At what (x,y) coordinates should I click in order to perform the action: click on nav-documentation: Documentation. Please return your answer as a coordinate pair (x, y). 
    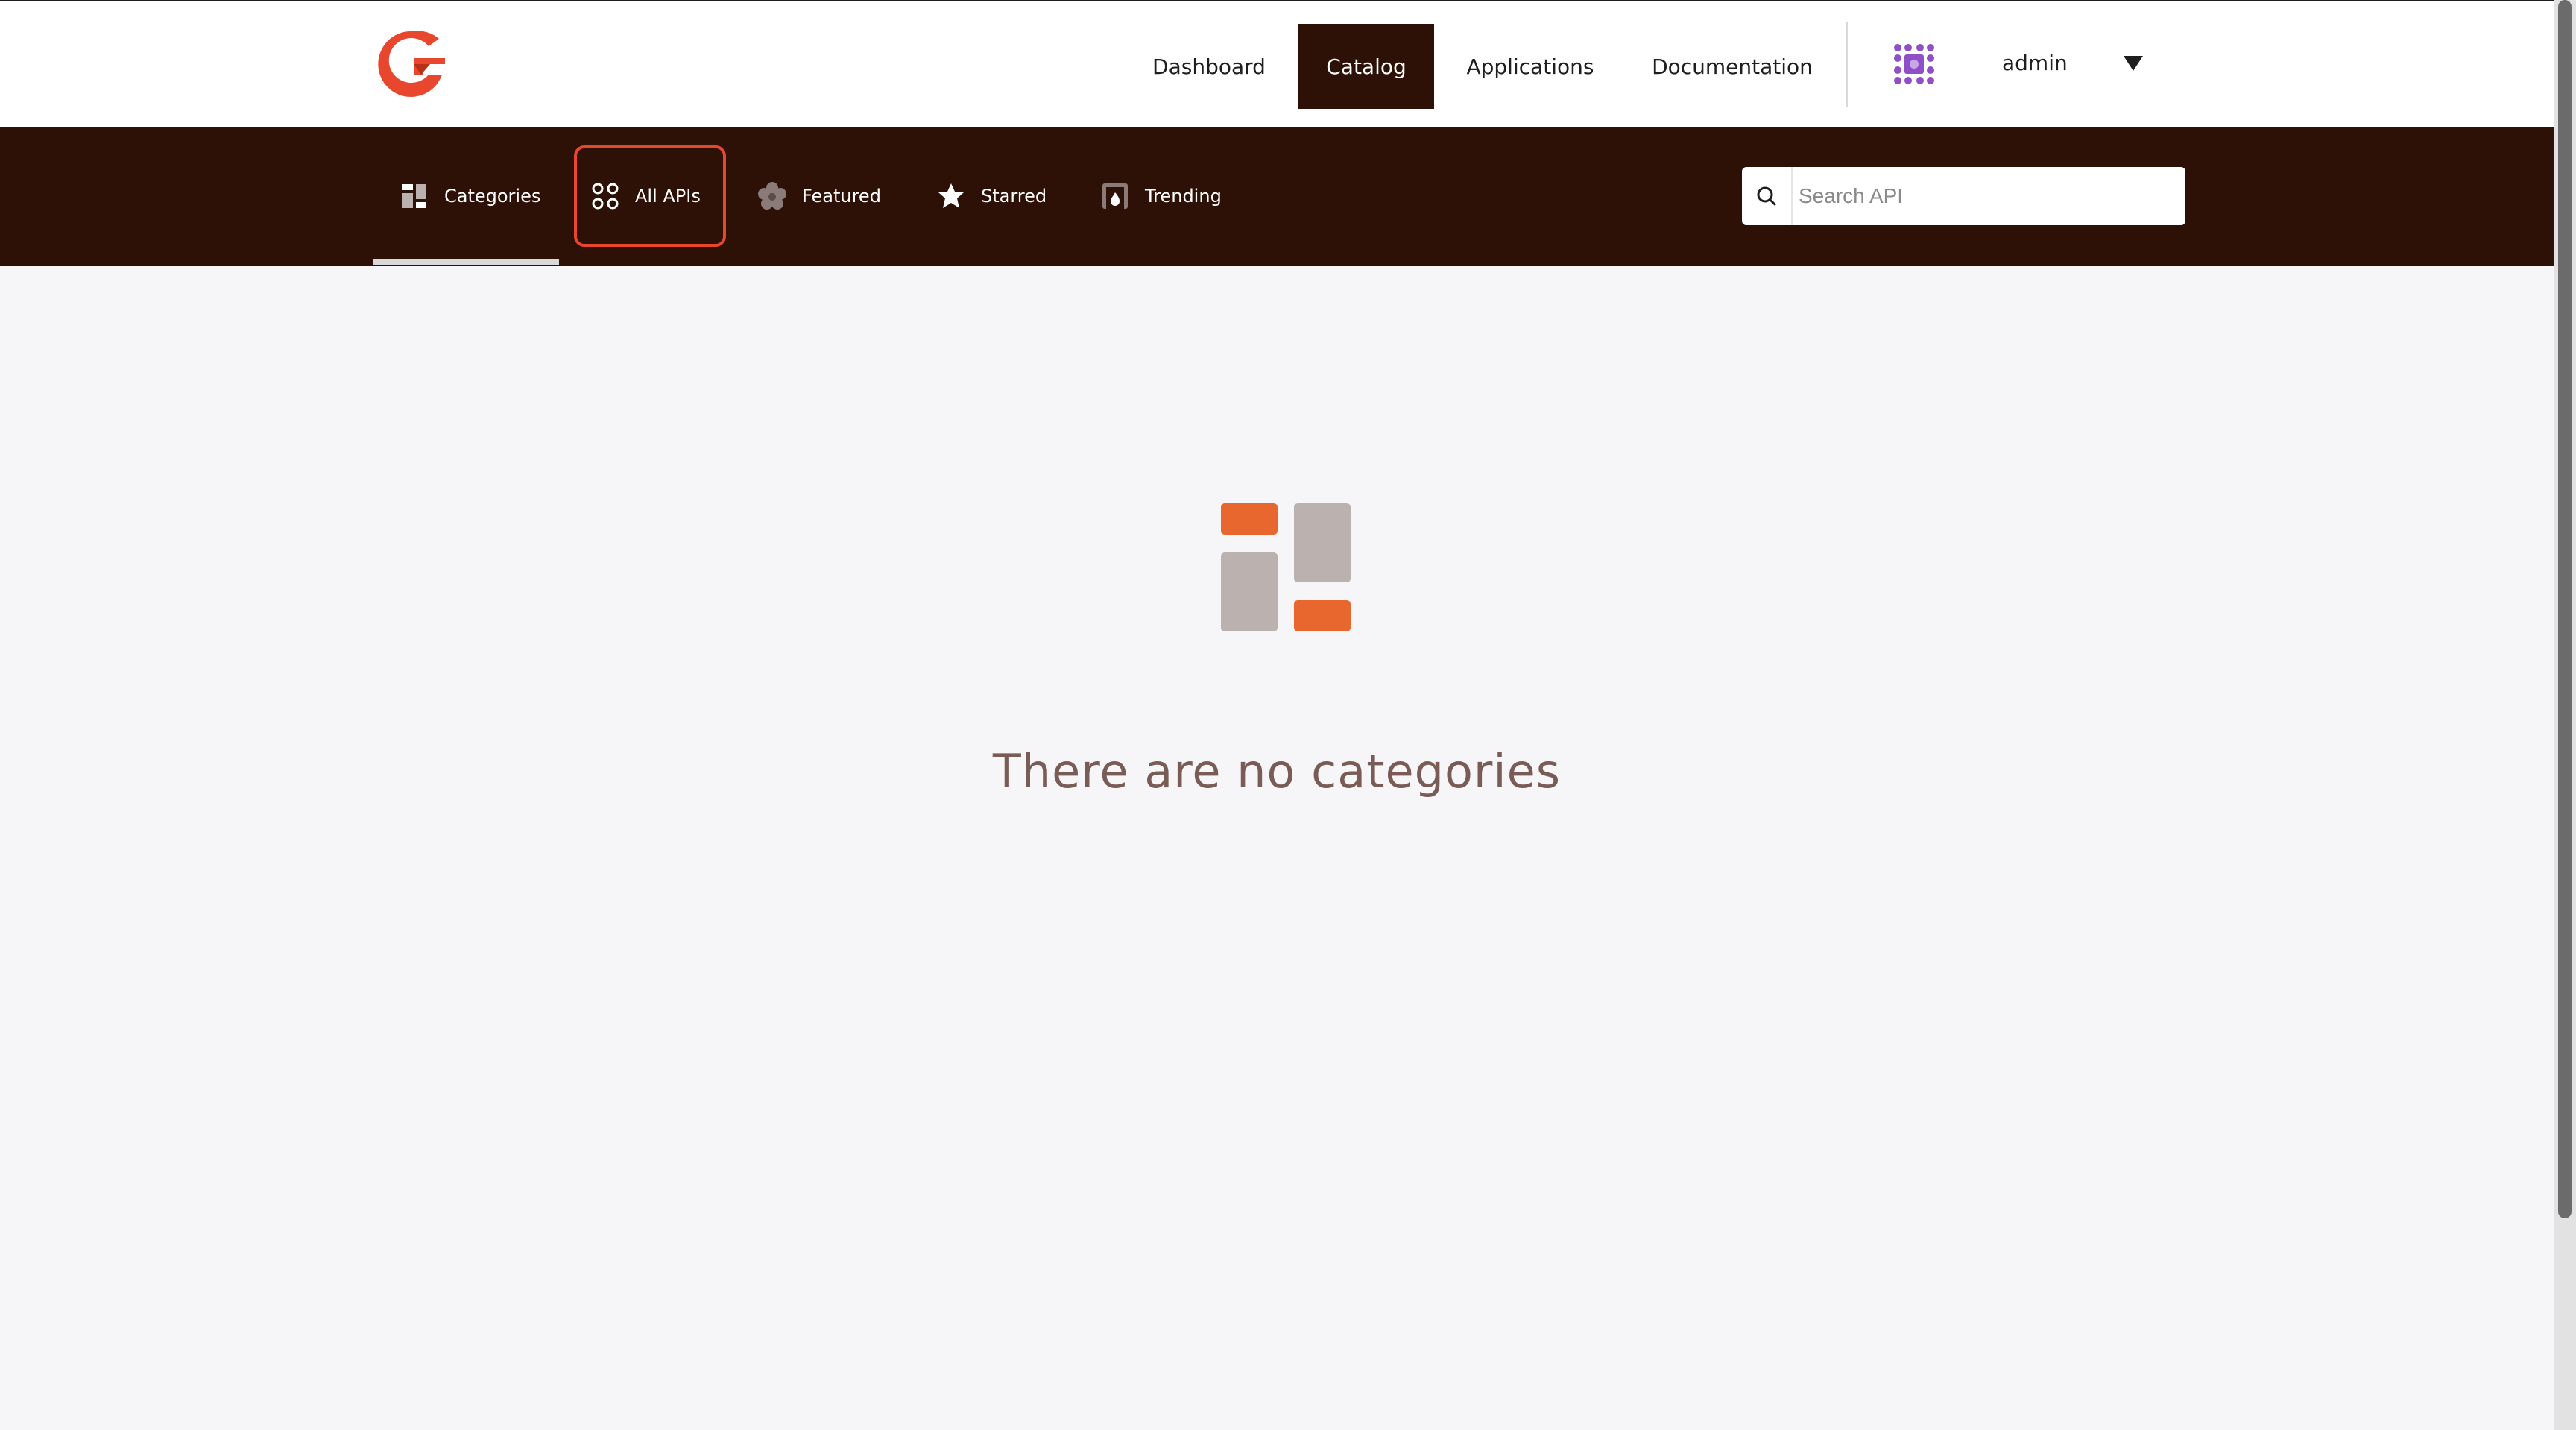
    Looking at the image, I should click on (1732, 66).